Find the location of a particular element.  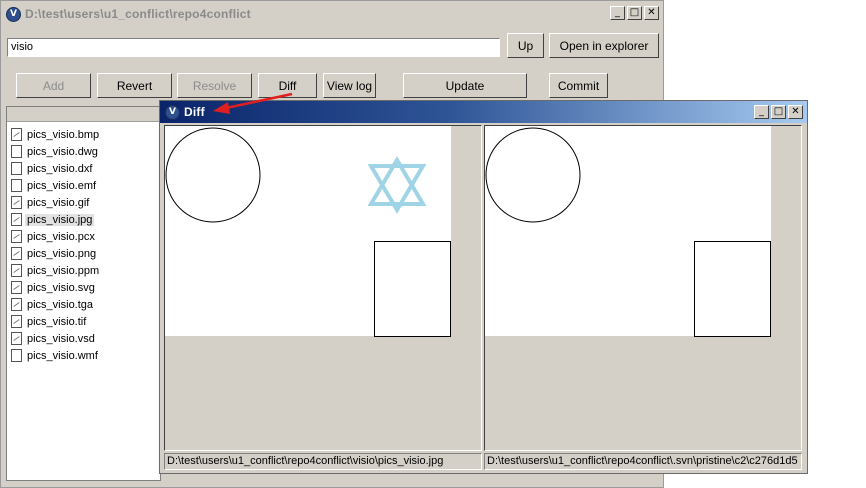

file-name: pics_visio.ppm is located at coordinates (63, 270).